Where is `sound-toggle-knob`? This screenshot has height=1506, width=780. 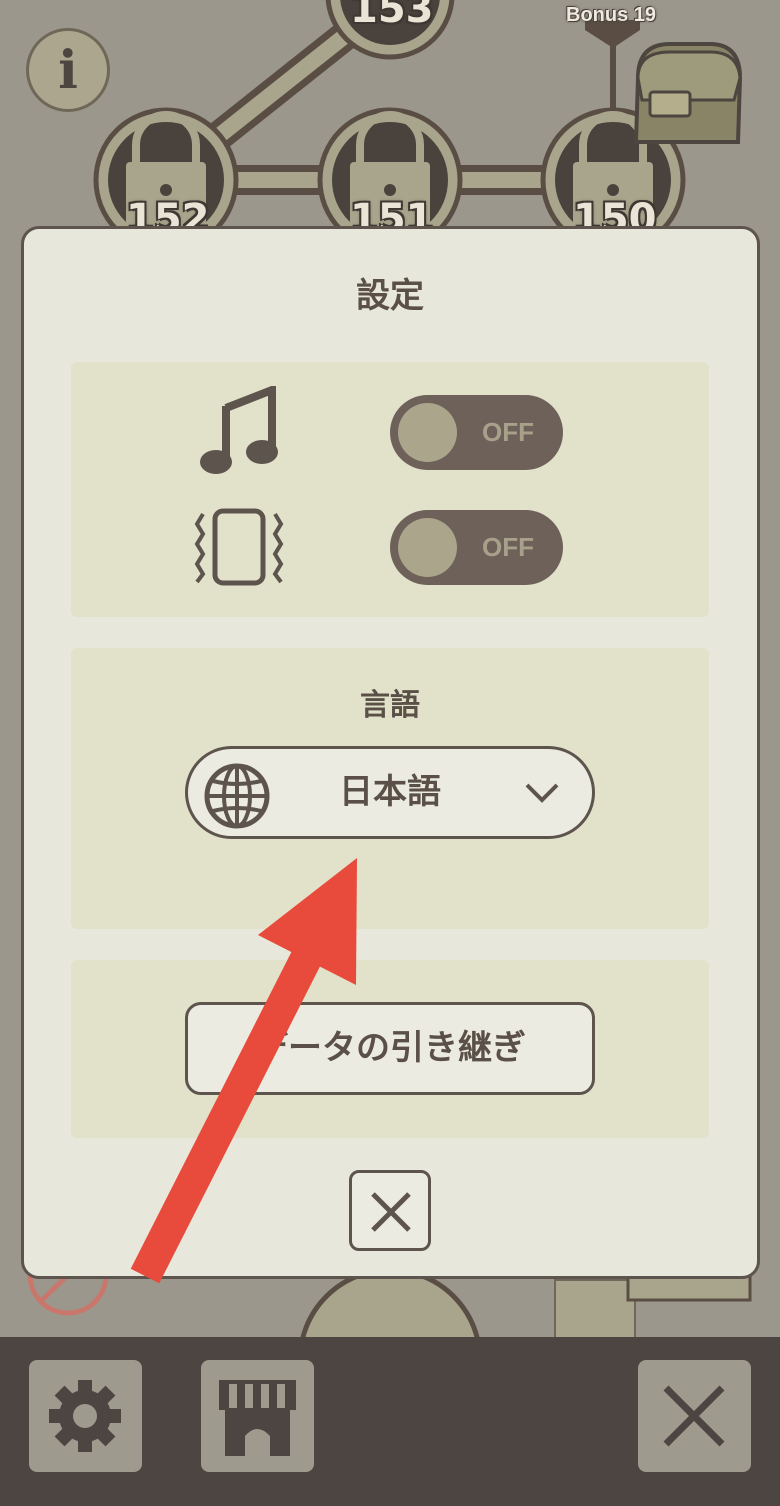
sound-toggle-knob is located at coordinates (427, 432).